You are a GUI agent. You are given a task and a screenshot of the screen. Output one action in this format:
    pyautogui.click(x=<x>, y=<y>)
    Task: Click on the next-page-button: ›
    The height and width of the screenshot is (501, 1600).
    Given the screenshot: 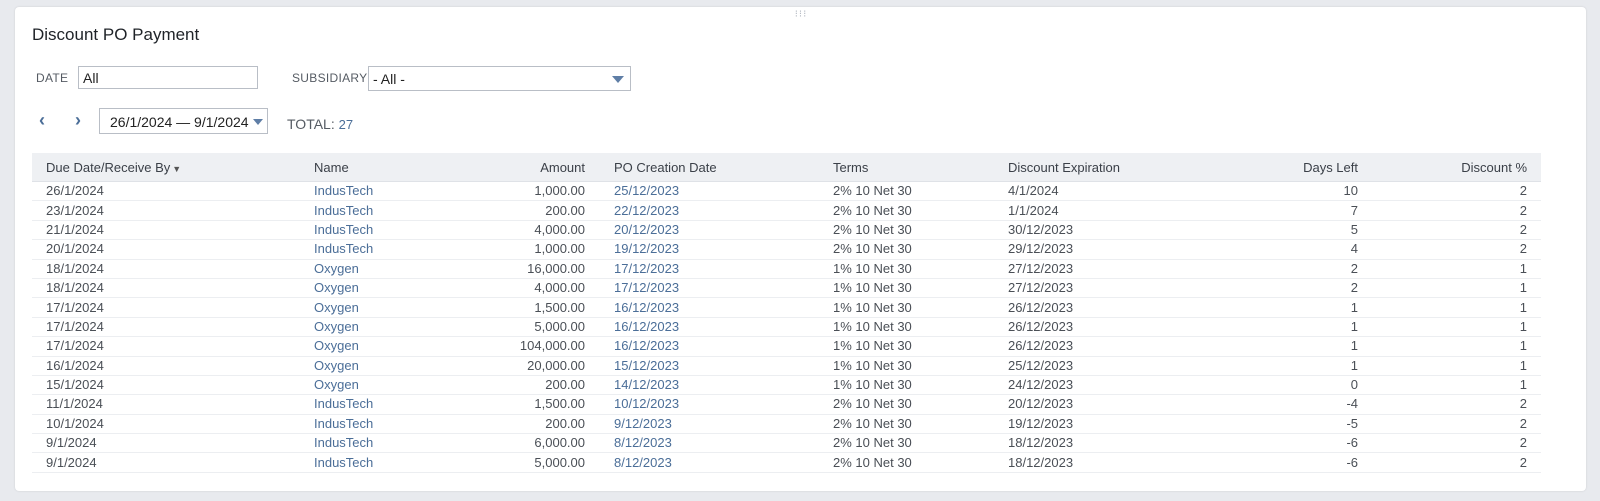 What is the action you would take?
    pyautogui.click(x=78, y=120)
    